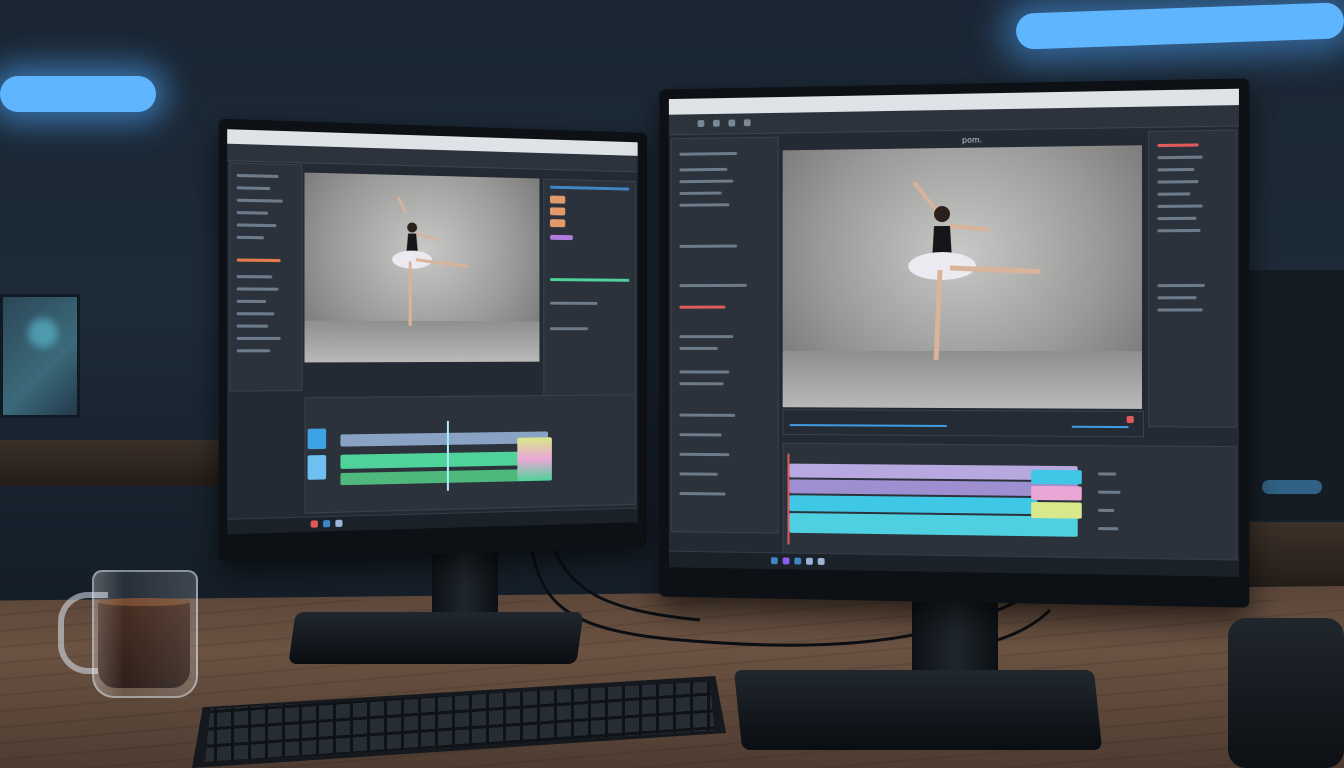 Image resolution: width=1344 pixels, height=768 pixels. What do you see at coordinates (1056, 510) in the screenshot?
I see `track-clip-end-yellow` at bounding box center [1056, 510].